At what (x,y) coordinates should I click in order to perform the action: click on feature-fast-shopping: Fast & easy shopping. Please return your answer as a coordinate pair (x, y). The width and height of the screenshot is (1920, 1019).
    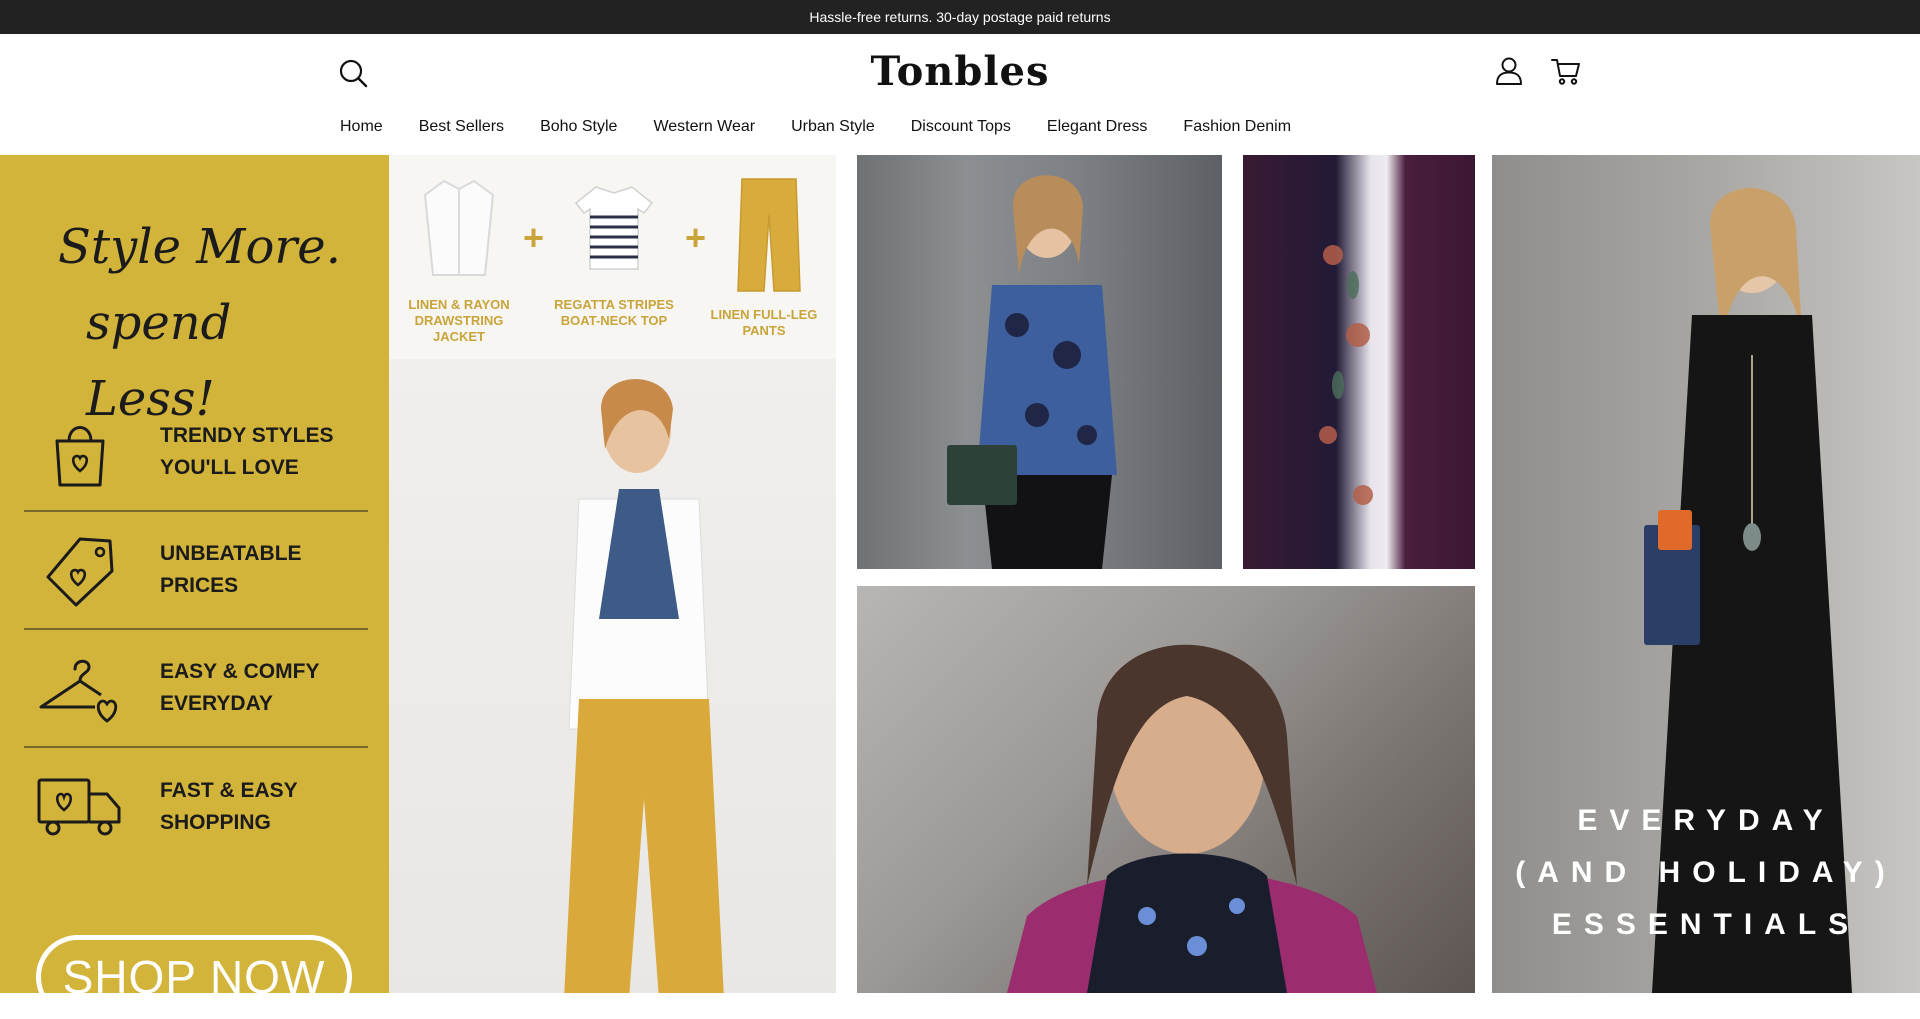
    Looking at the image, I should click on (196, 807).